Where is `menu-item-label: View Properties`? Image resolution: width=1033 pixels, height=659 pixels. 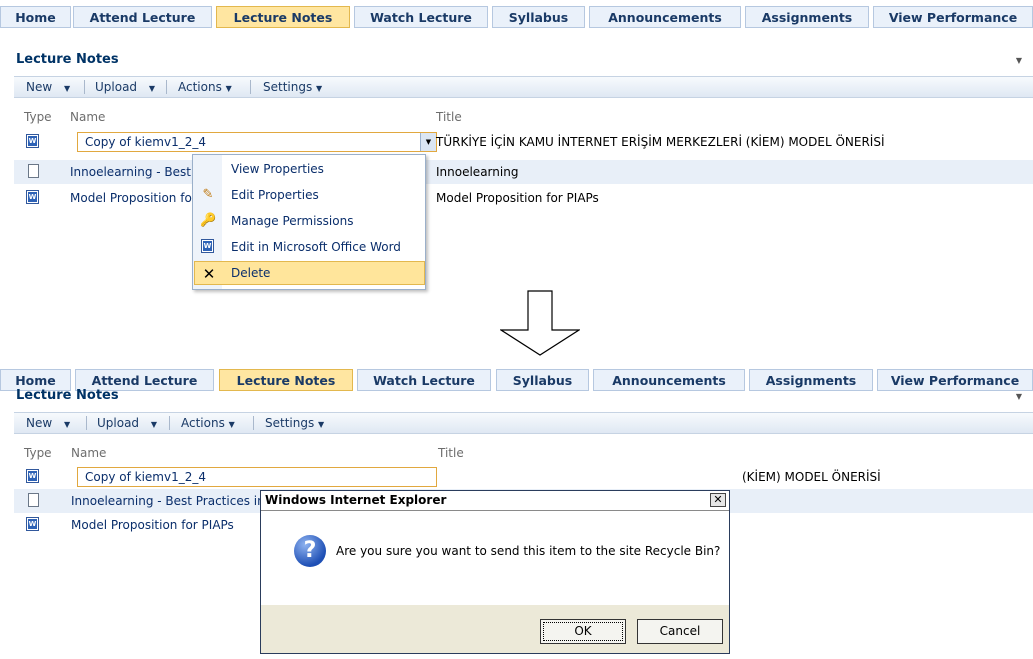 menu-item-label: View Properties is located at coordinates (277, 169).